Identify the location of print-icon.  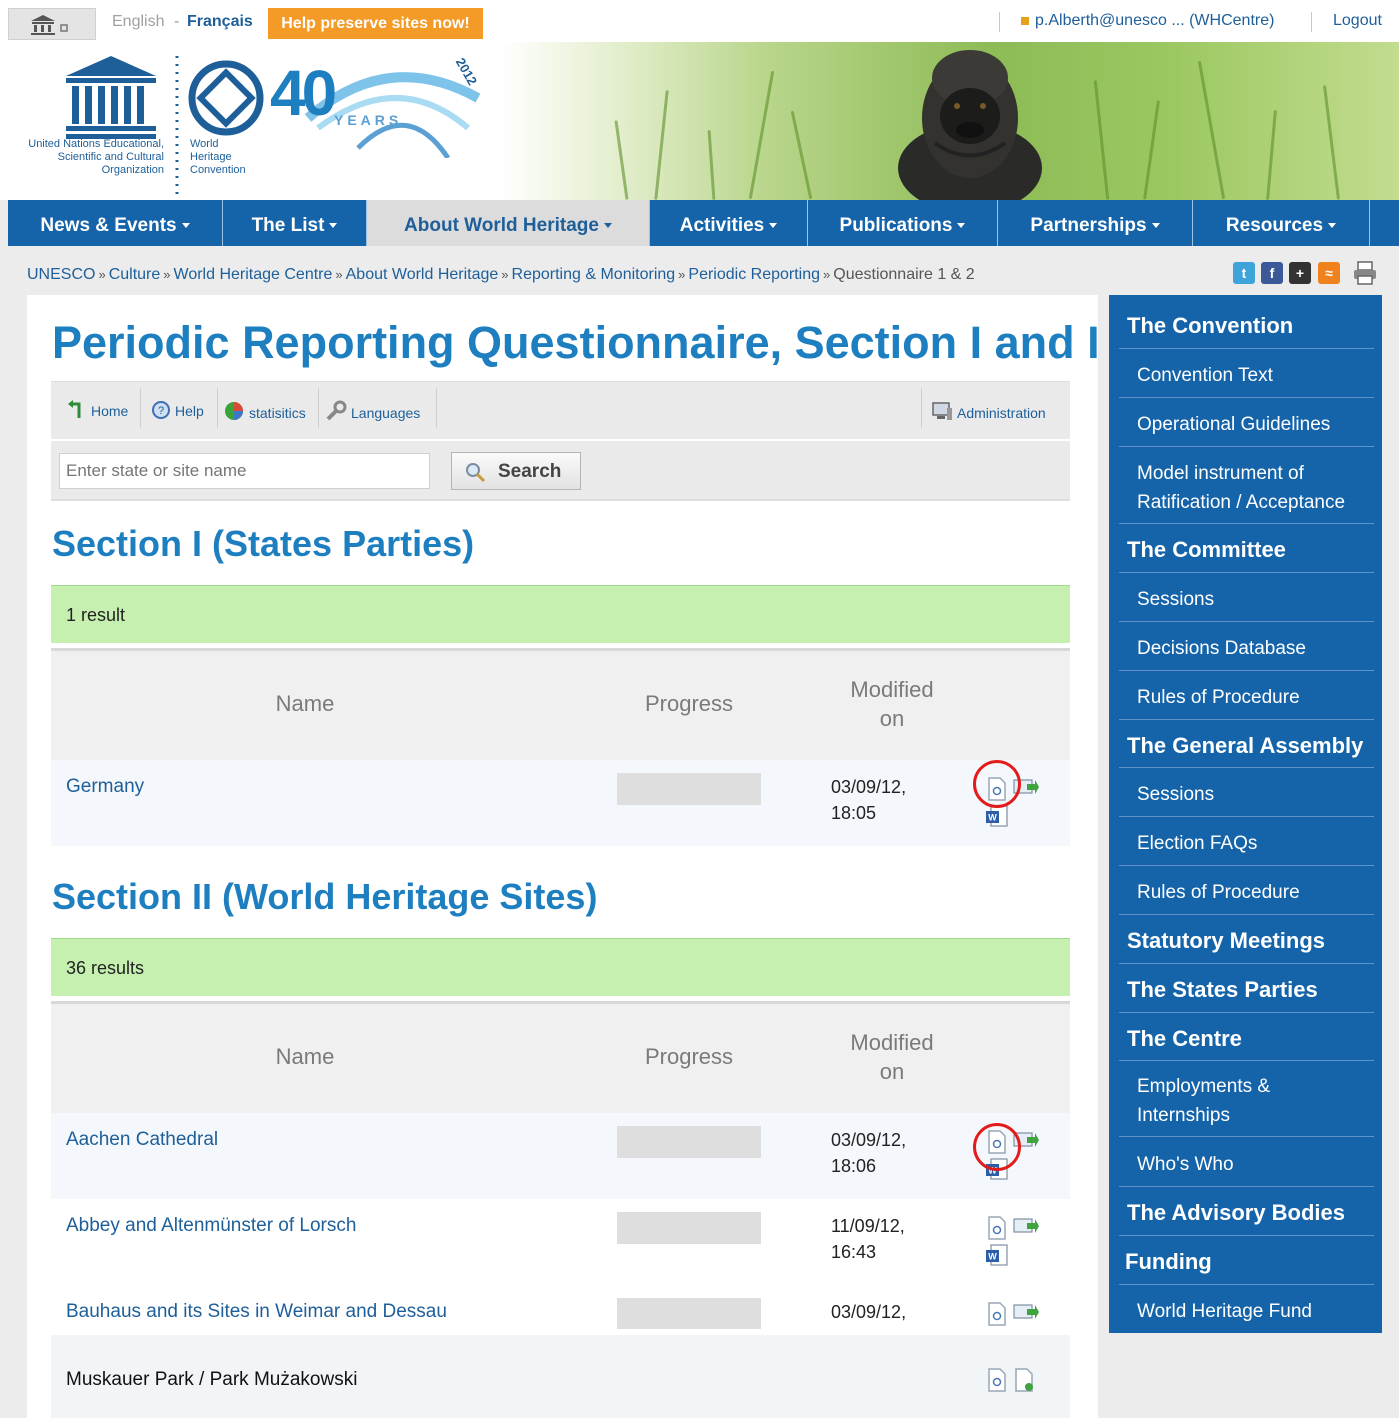
(1365, 273).